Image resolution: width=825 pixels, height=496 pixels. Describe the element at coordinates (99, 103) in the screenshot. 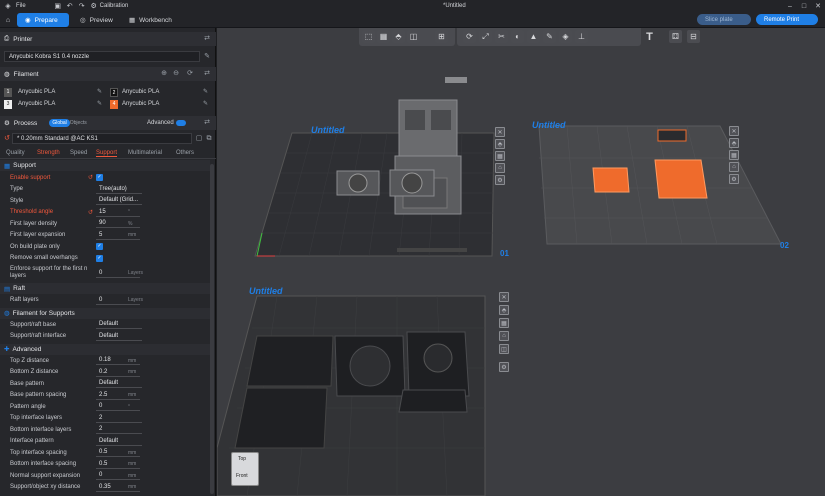

I see `filament-slot-3-edit-icon: ✎` at that location.